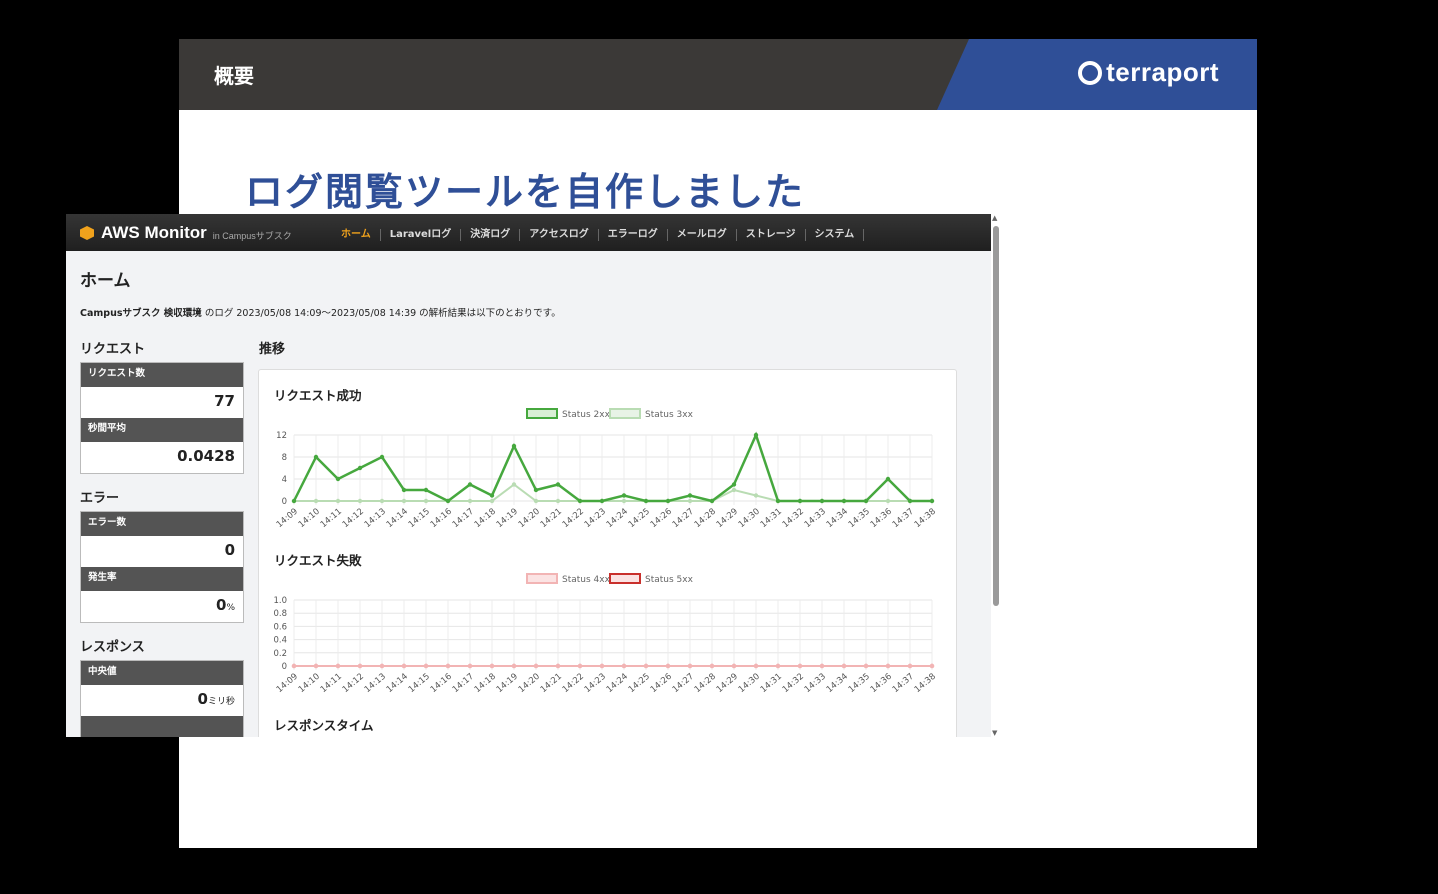 Image resolution: width=1438 pixels, height=894 pixels. I want to click on y-tick-1: 0.2, so click(280, 654).